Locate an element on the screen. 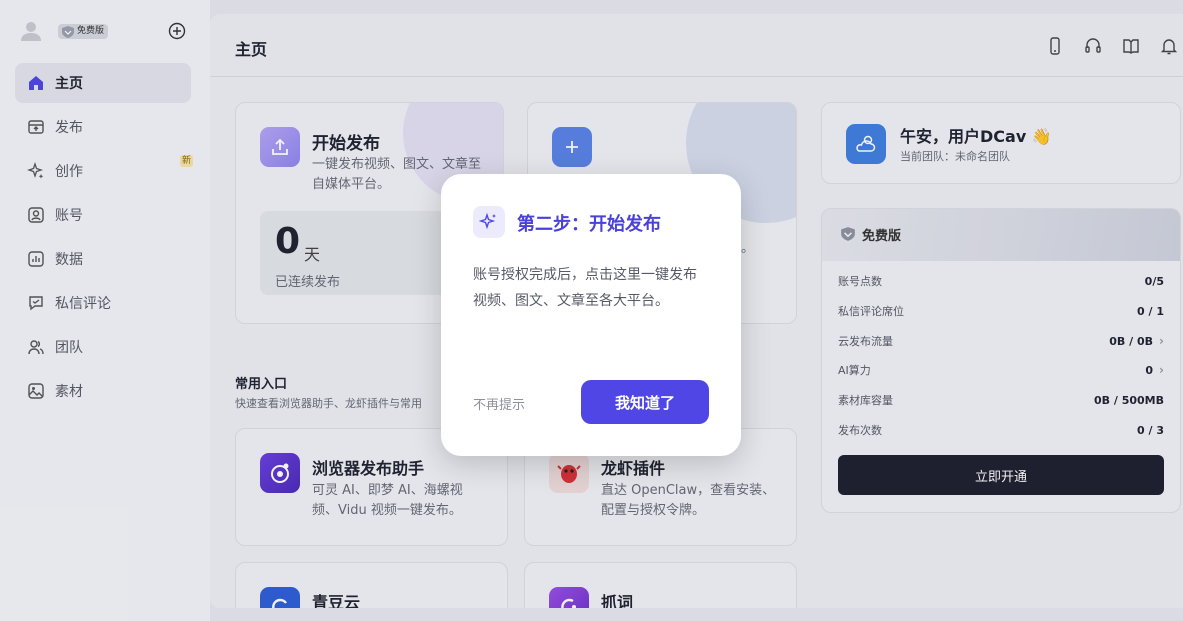 The height and width of the screenshot is (621, 1183). modal-body: 账号授权完成后，点击这里一键发布视频、图文、文章至各大平台。 is located at coordinates (585, 288).